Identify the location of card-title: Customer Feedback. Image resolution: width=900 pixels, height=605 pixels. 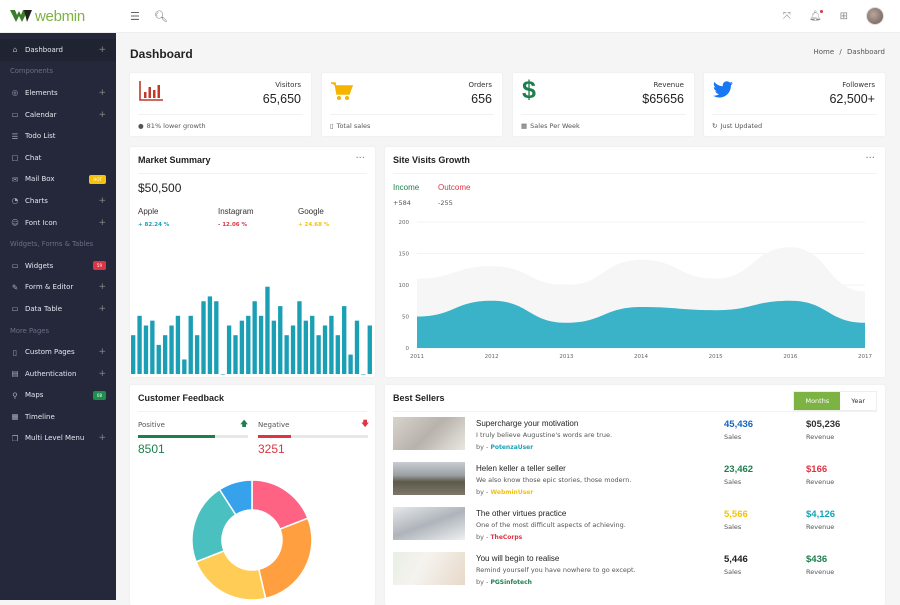
(181, 398).